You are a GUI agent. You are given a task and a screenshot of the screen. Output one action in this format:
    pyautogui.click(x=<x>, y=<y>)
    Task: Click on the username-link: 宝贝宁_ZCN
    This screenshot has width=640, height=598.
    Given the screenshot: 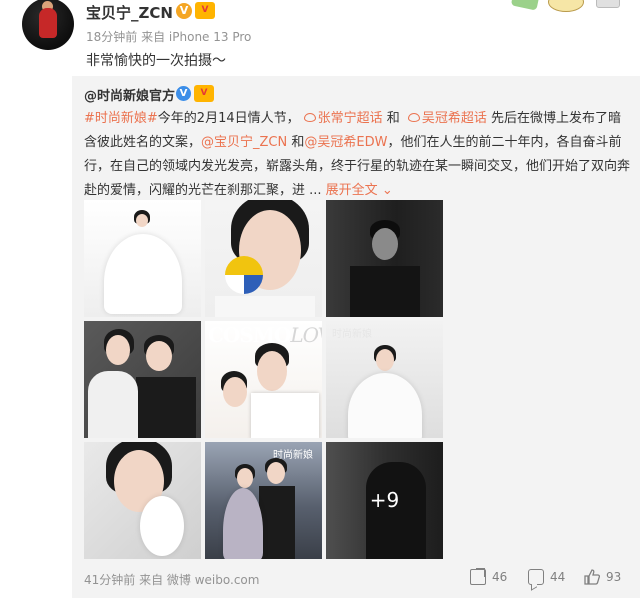 What is the action you would take?
    pyautogui.click(x=129, y=12)
    